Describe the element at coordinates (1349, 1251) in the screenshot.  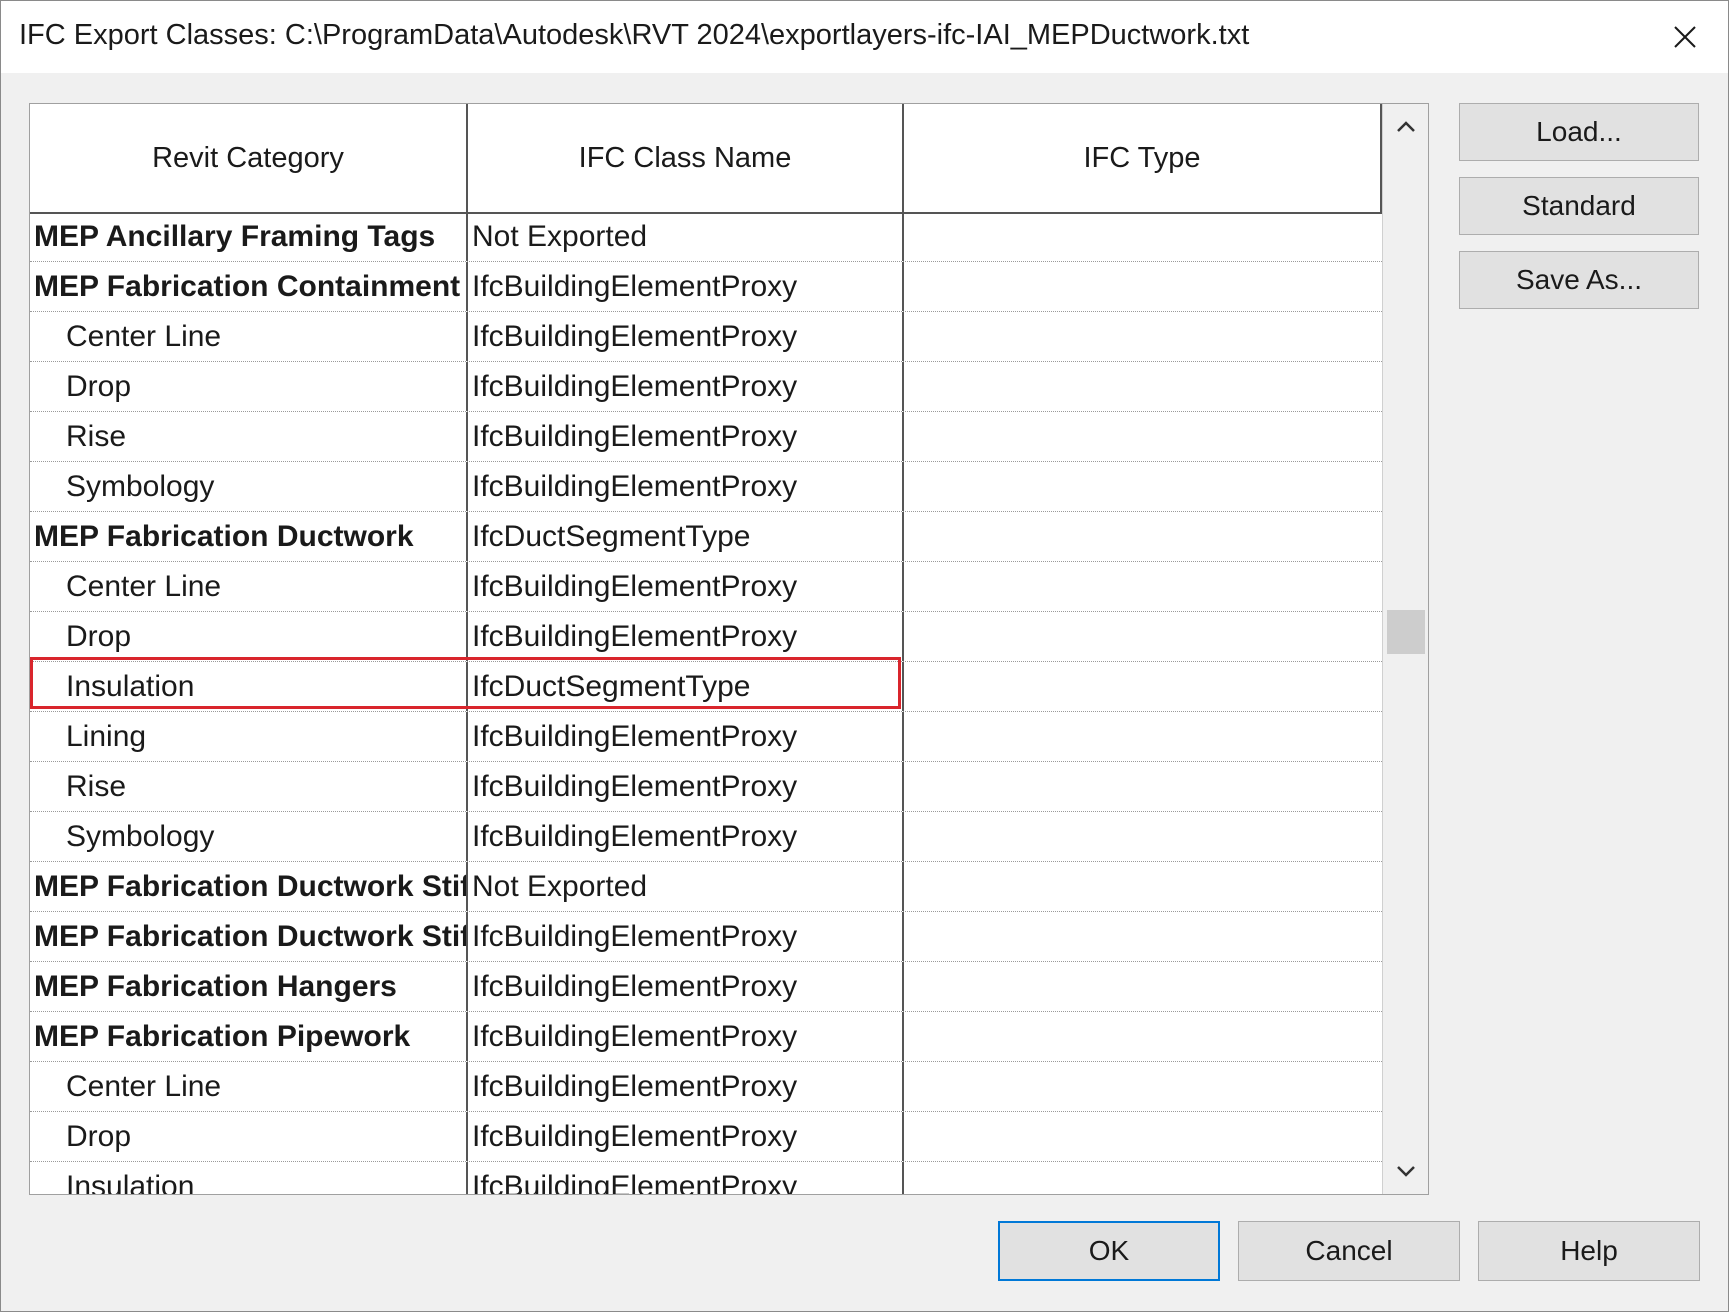
I see `cancel-button: Cancel` at that location.